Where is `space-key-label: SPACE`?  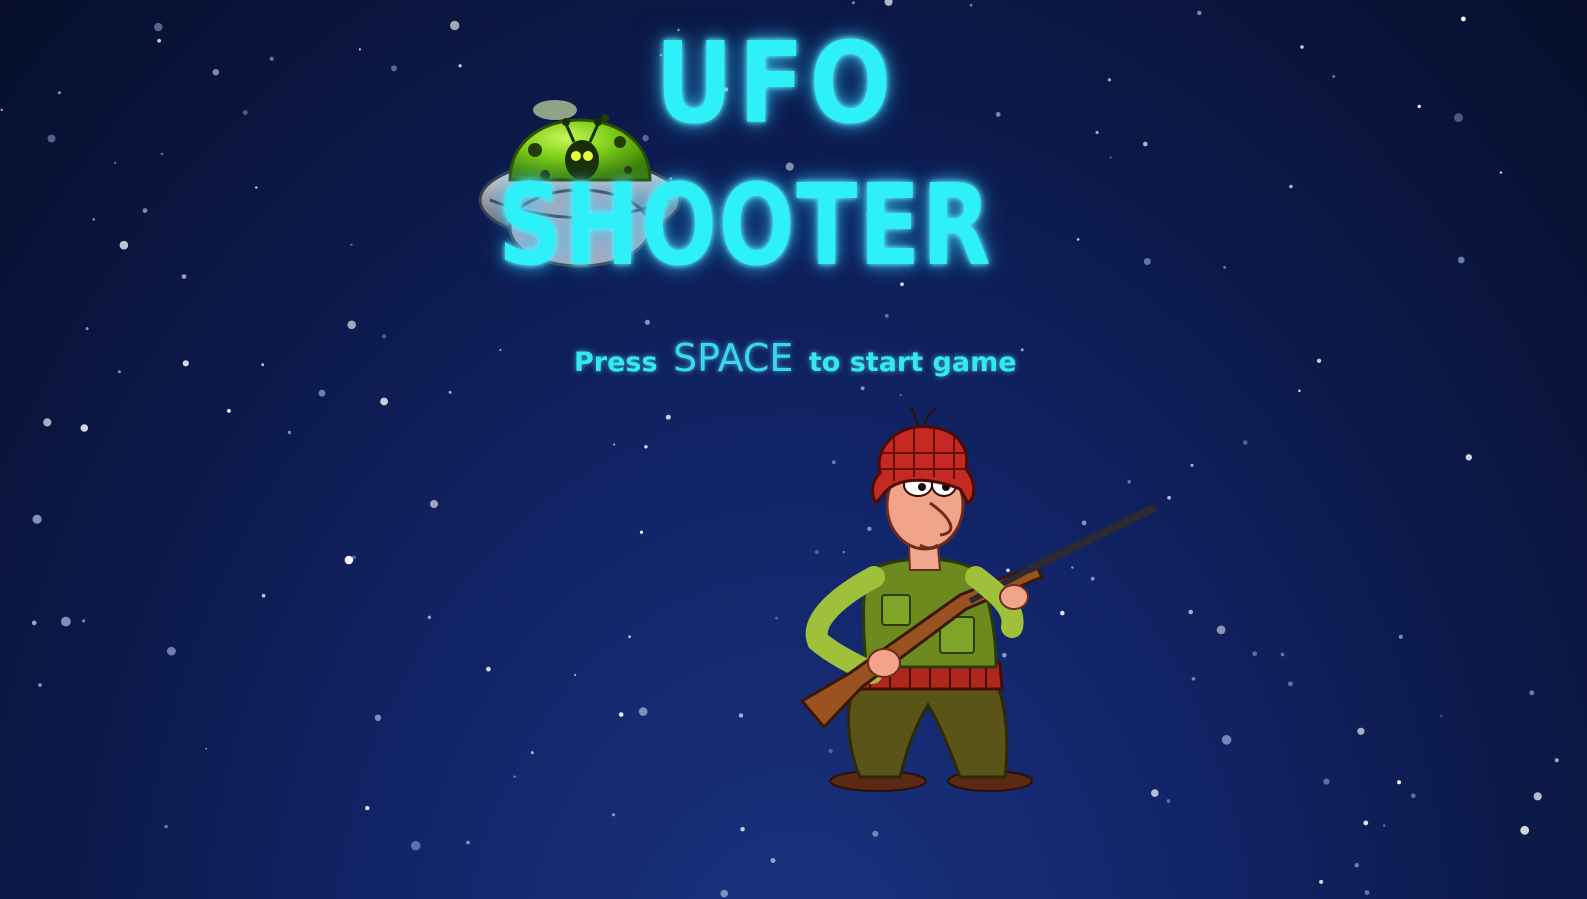 space-key-label: SPACE is located at coordinates (733, 358).